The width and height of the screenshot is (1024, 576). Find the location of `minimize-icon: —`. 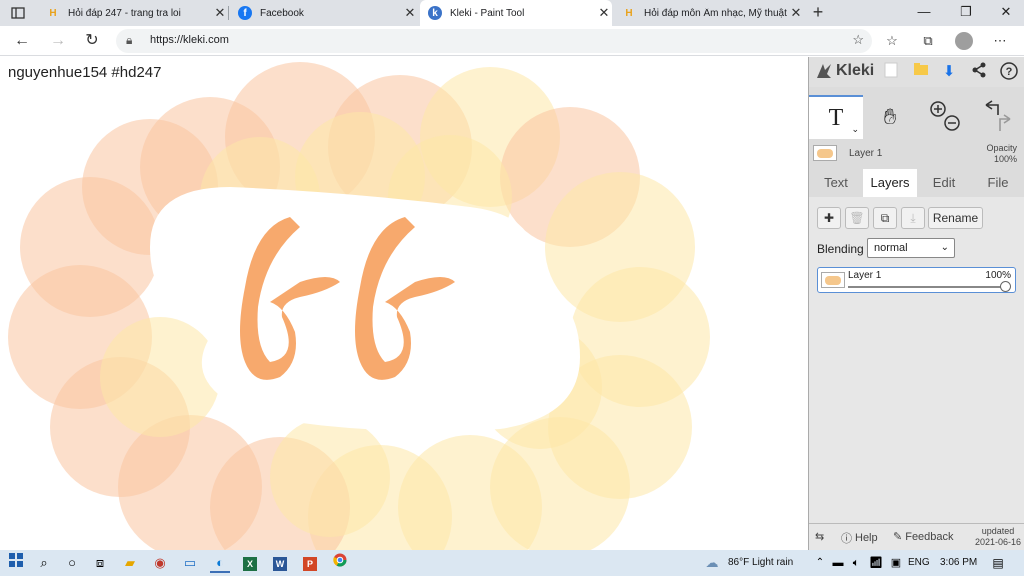

minimize-icon: — is located at coordinates (924, 13).